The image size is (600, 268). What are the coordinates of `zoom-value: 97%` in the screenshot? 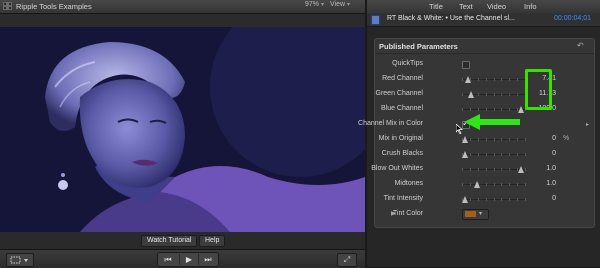 It's located at (312, 4).